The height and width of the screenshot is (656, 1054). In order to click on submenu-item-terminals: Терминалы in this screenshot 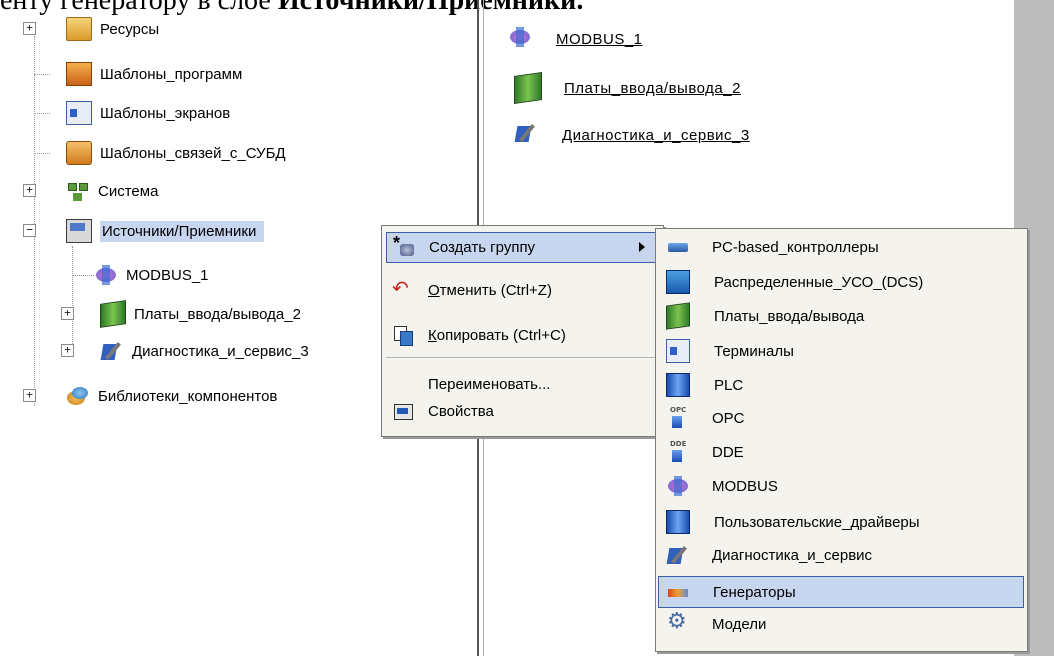, I will do `click(727, 351)`.